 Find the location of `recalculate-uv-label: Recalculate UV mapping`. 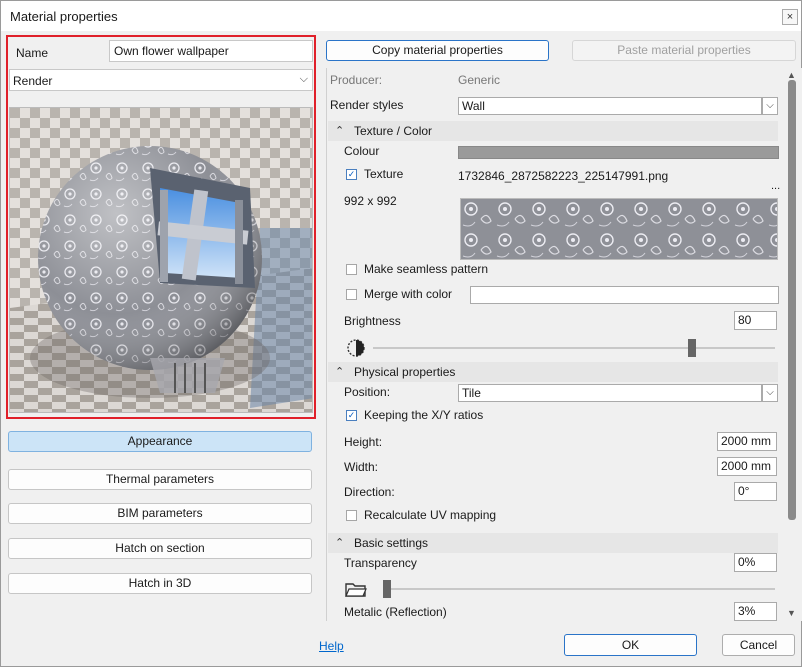

recalculate-uv-label: Recalculate UV mapping is located at coordinates (430, 515).